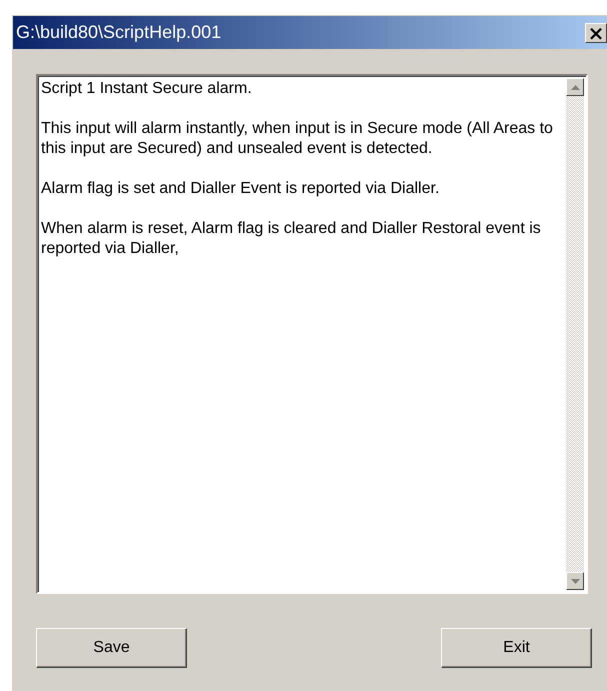  I want to click on down-arrow-icon, so click(575, 581).